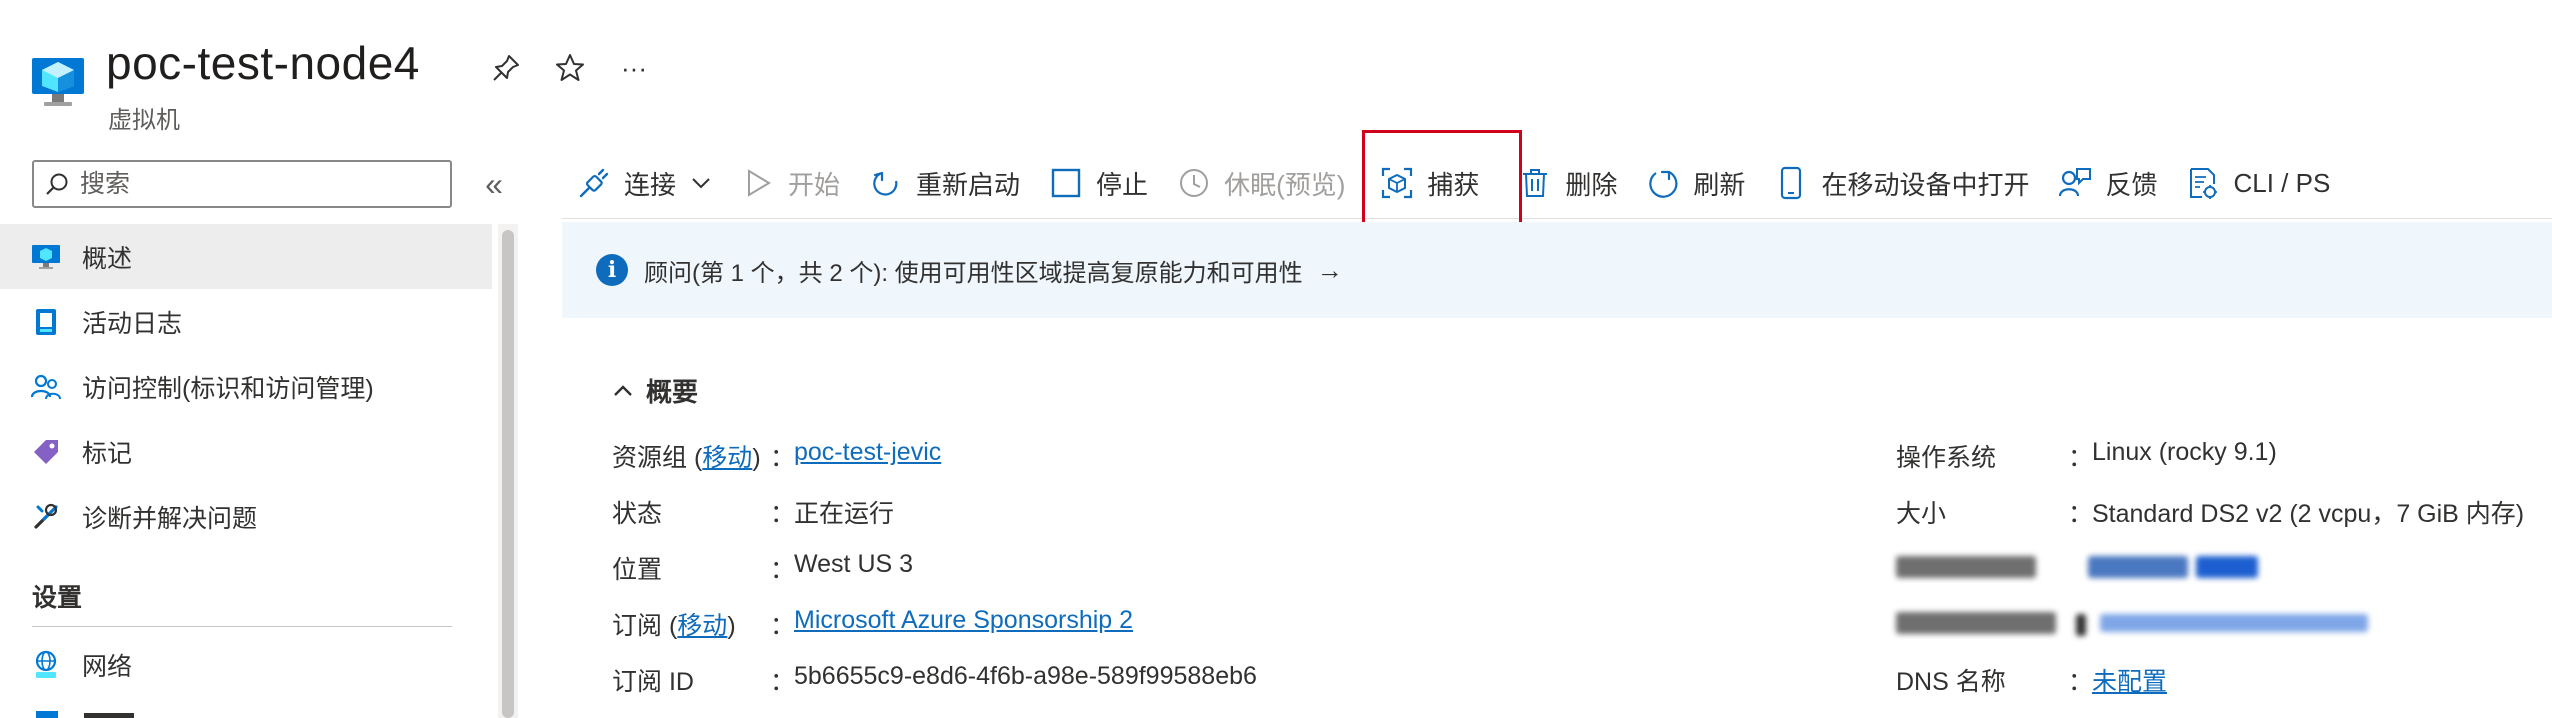 This screenshot has height=718, width=2552. I want to click on sidebar-nav: 概述 活动日志 访问控制(标识和访问管理) 标记 诊断并解决问题, so click(246, 386).